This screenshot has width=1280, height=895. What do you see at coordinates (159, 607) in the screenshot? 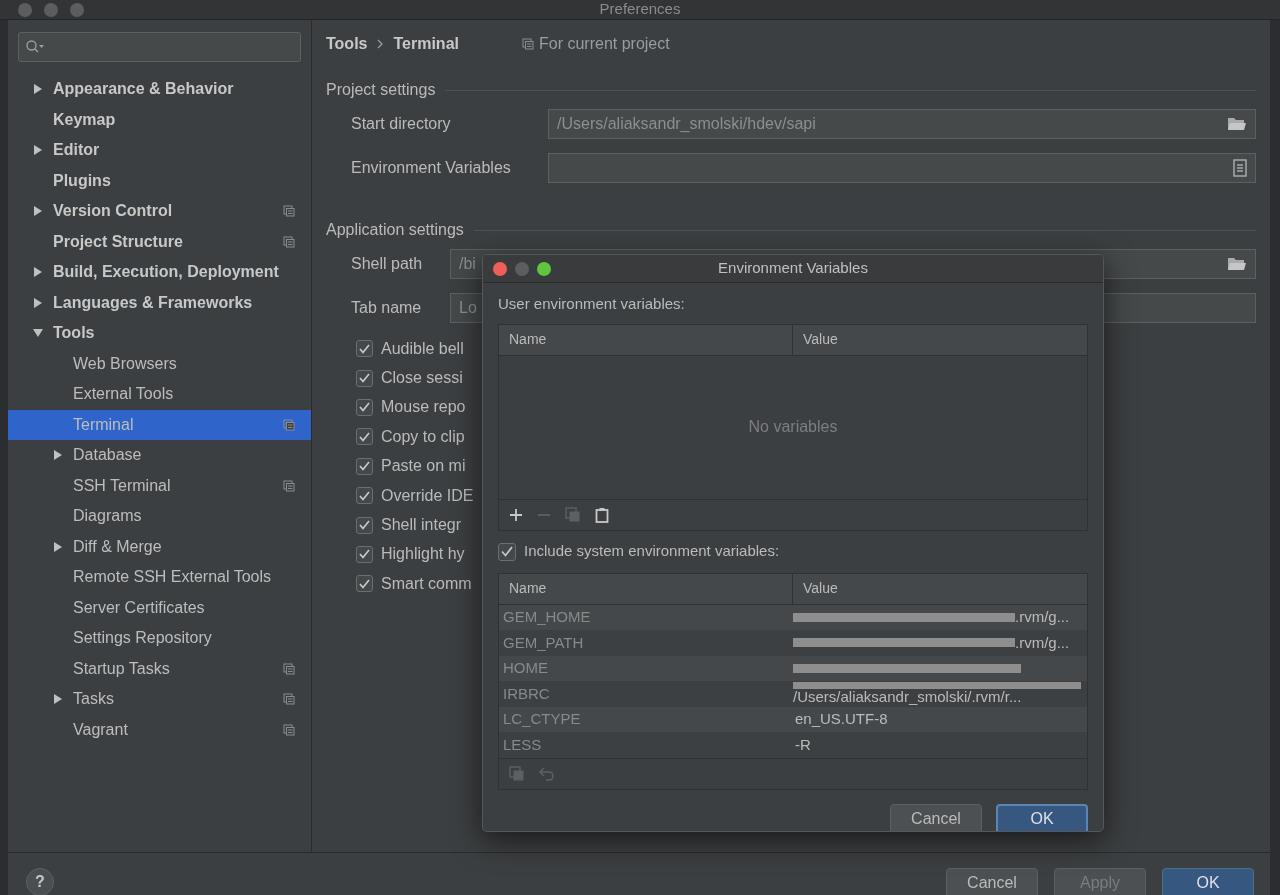
I see `sidebar-item: Server Certificates` at bounding box center [159, 607].